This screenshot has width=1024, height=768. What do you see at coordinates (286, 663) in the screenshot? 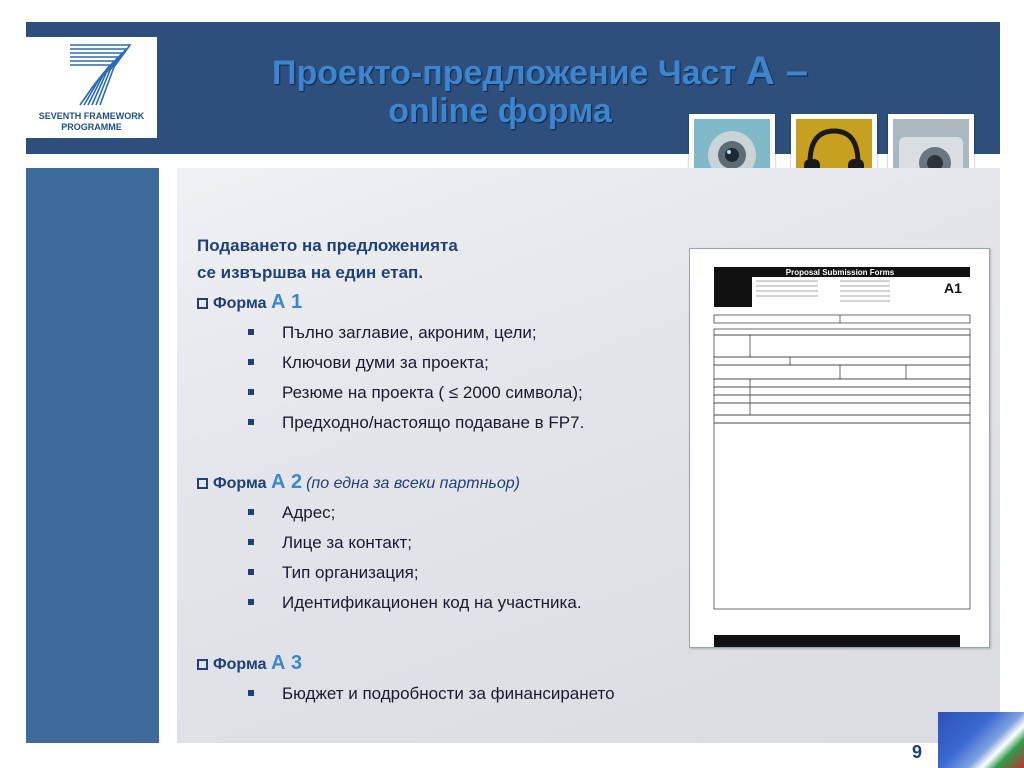
I see `form-code: А 3` at bounding box center [286, 663].